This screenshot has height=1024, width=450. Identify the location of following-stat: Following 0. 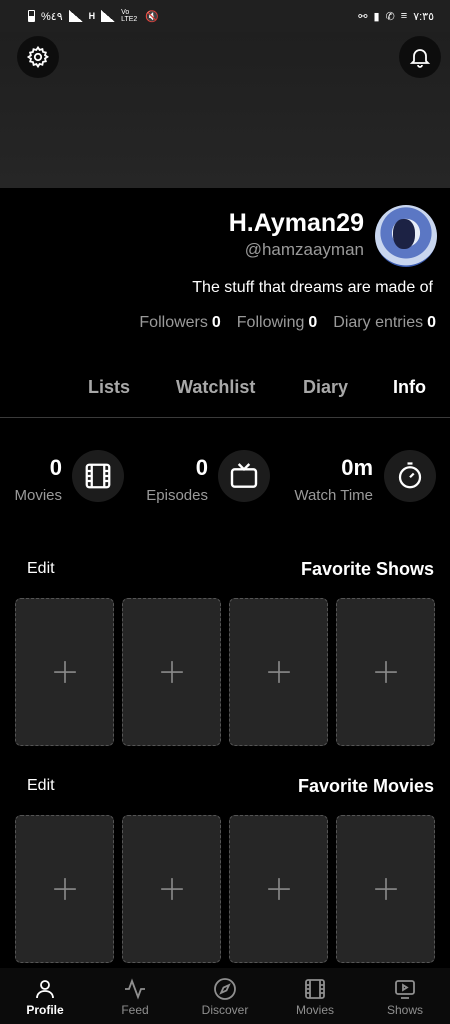
(277, 323).